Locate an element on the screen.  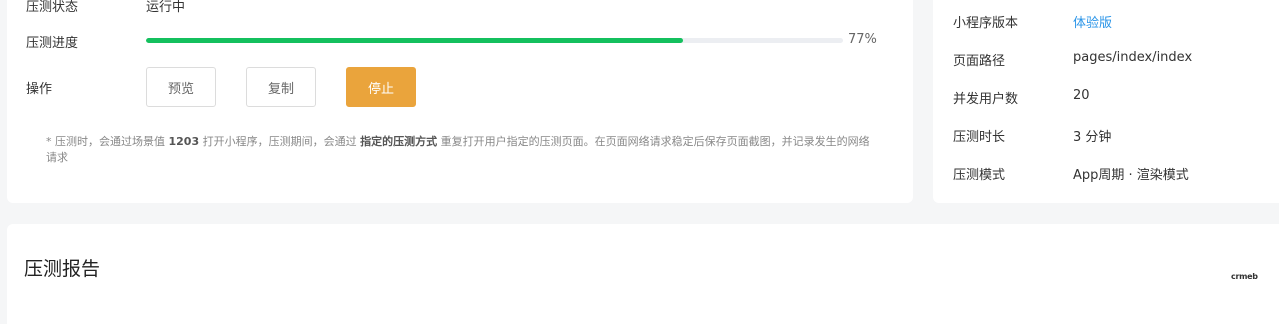
watermark-logo: crmeb is located at coordinates (1244, 276).